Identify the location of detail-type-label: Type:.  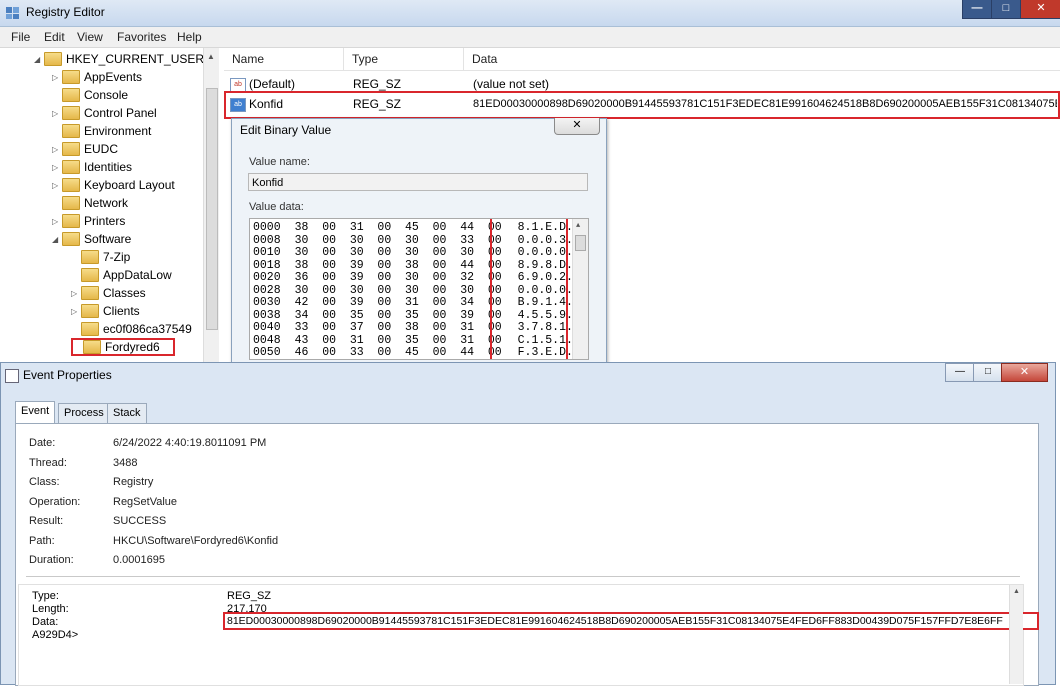
(45, 596).